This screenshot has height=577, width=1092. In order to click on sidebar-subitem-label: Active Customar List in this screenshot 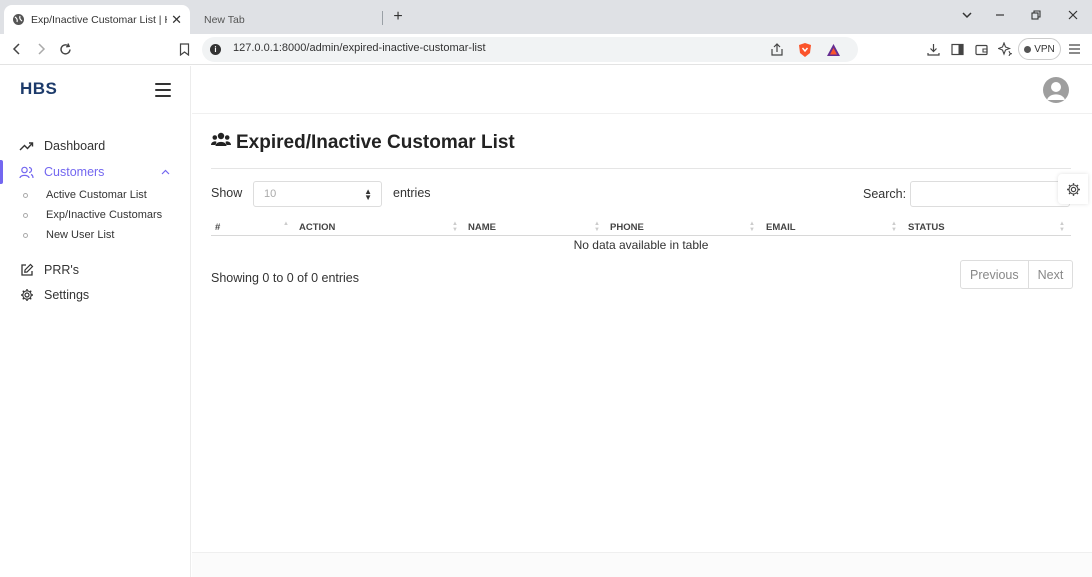, I will do `click(96, 195)`.